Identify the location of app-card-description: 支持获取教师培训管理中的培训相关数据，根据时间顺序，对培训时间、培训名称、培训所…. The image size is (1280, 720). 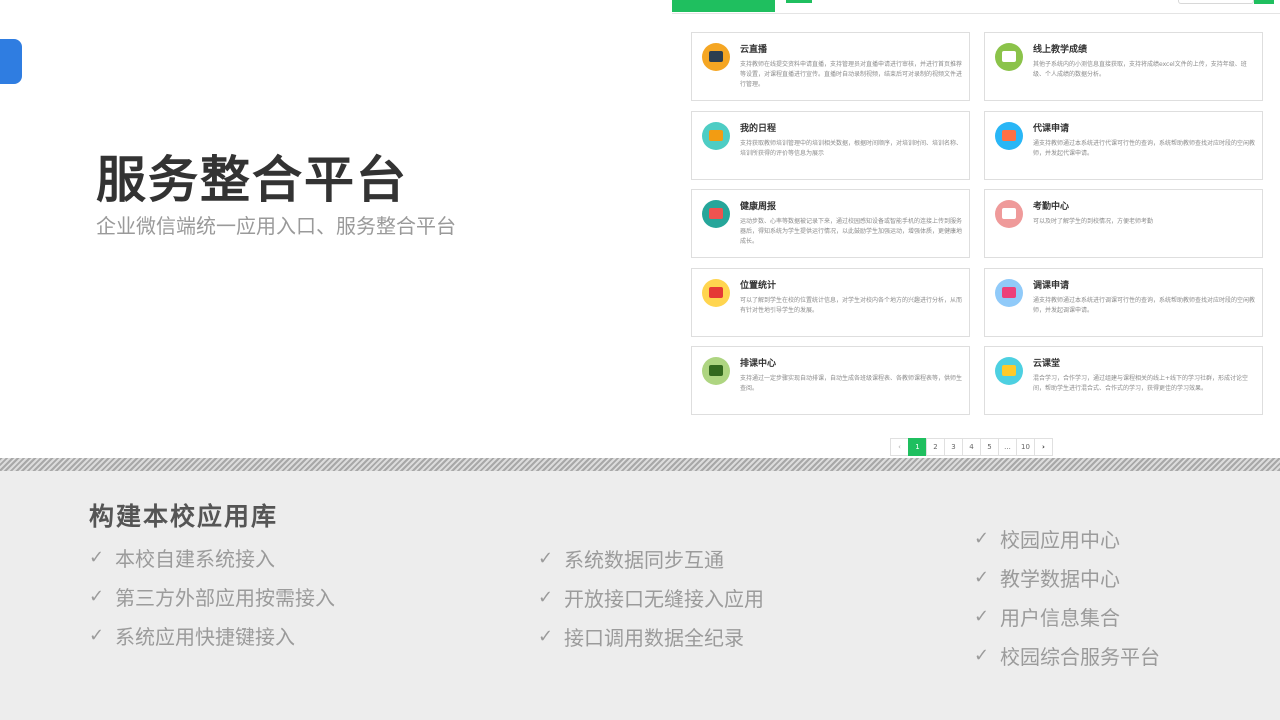
(851, 148).